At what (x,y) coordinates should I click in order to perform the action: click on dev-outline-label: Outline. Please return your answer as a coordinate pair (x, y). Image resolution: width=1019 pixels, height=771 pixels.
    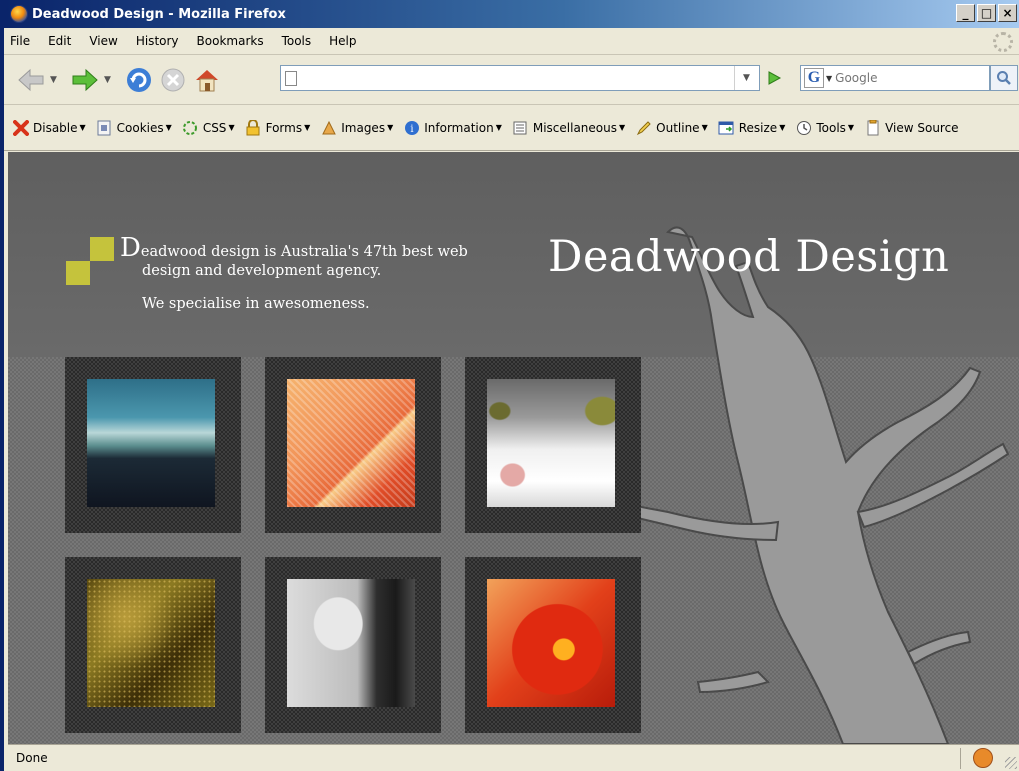
    Looking at the image, I should click on (678, 127).